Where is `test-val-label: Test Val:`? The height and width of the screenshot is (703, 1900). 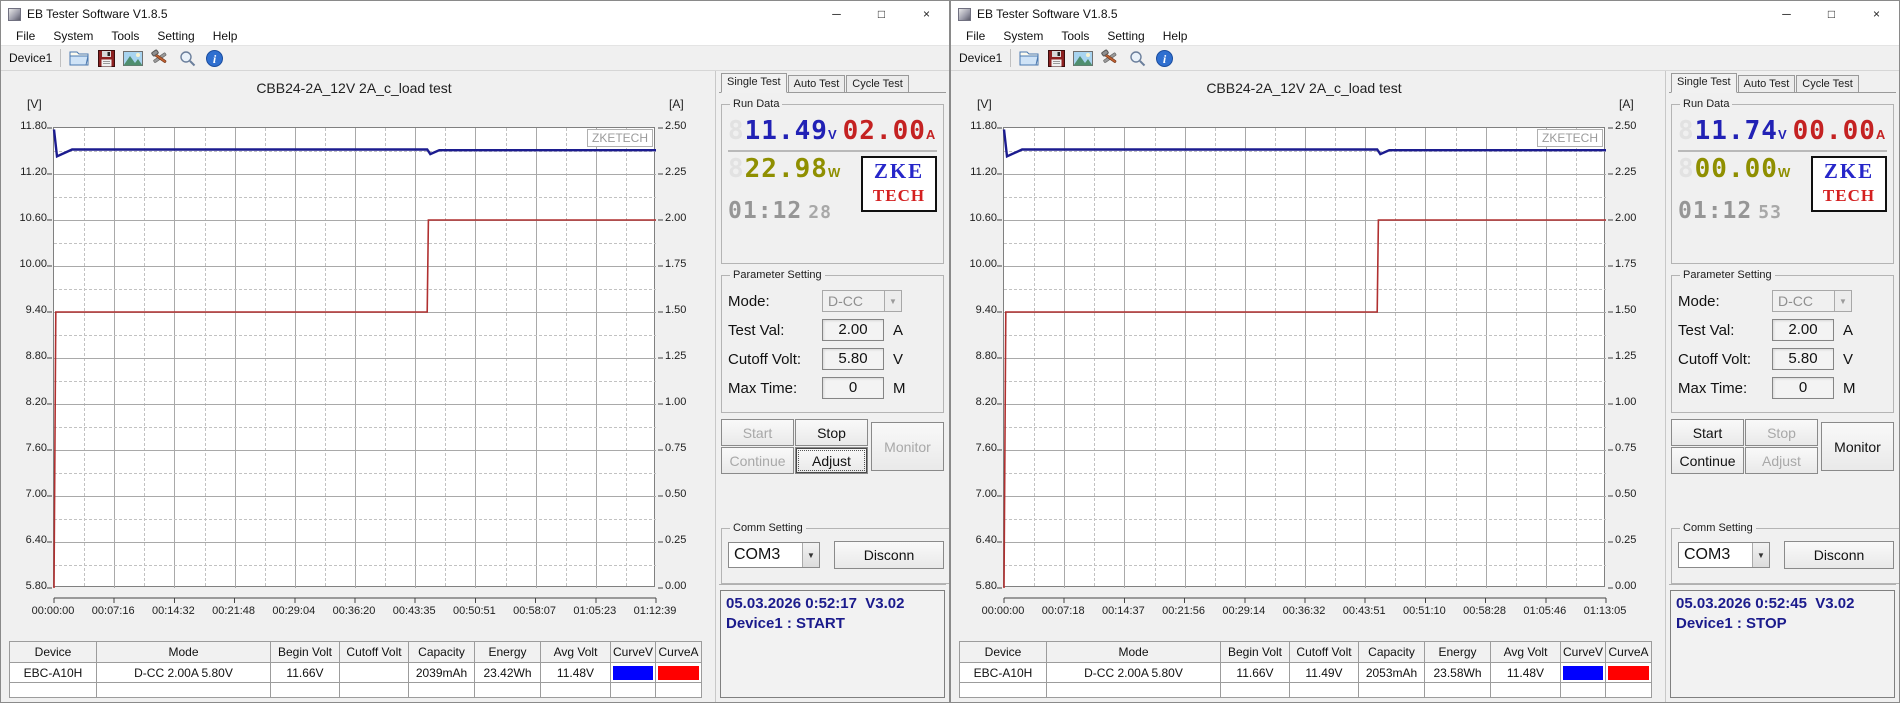
test-val-label: Test Val: is located at coordinates (756, 330).